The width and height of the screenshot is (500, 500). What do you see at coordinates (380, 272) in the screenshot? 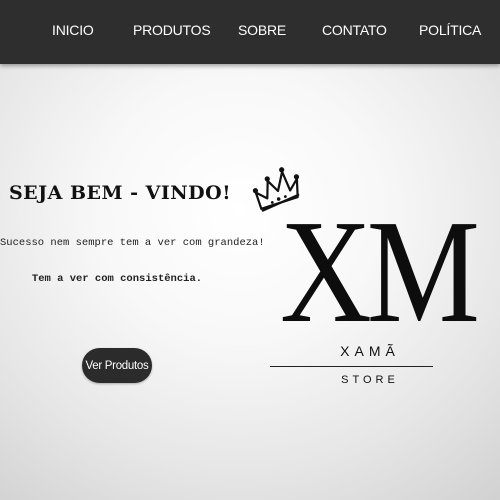
I see `logo-monogram: XM` at bounding box center [380, 272].